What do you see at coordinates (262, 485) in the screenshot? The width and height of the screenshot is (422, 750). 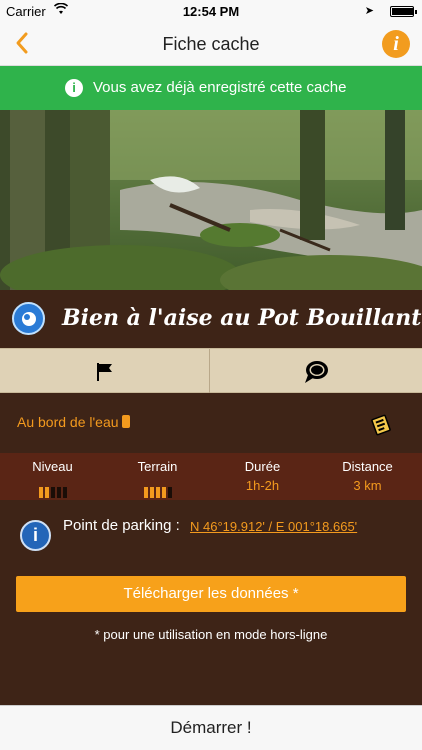 I see `duree-value: 1h-2h` at bounding box center [262, 485].